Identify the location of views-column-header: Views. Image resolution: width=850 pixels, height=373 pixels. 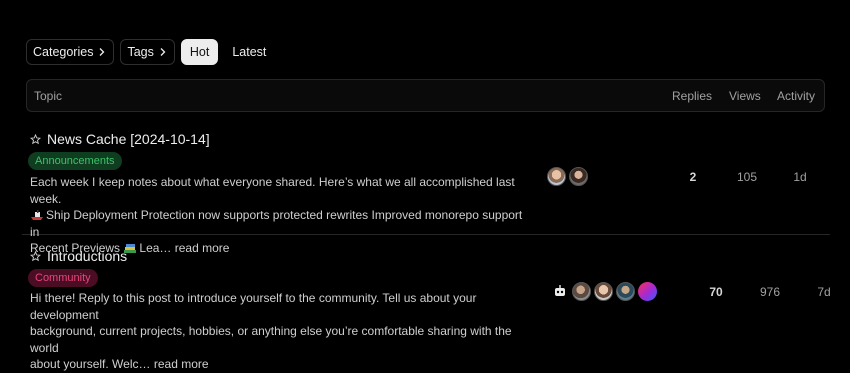
(745, 96).